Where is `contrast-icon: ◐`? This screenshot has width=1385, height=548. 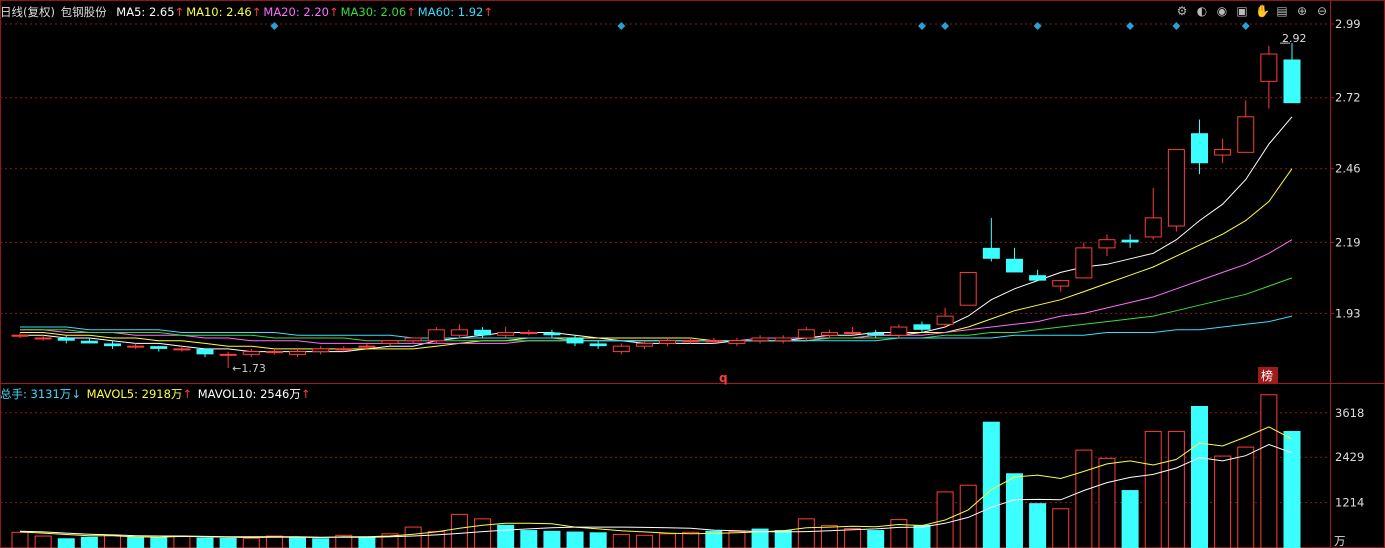
contrast-icon: ◐ is located at coordinates (1202, 11).